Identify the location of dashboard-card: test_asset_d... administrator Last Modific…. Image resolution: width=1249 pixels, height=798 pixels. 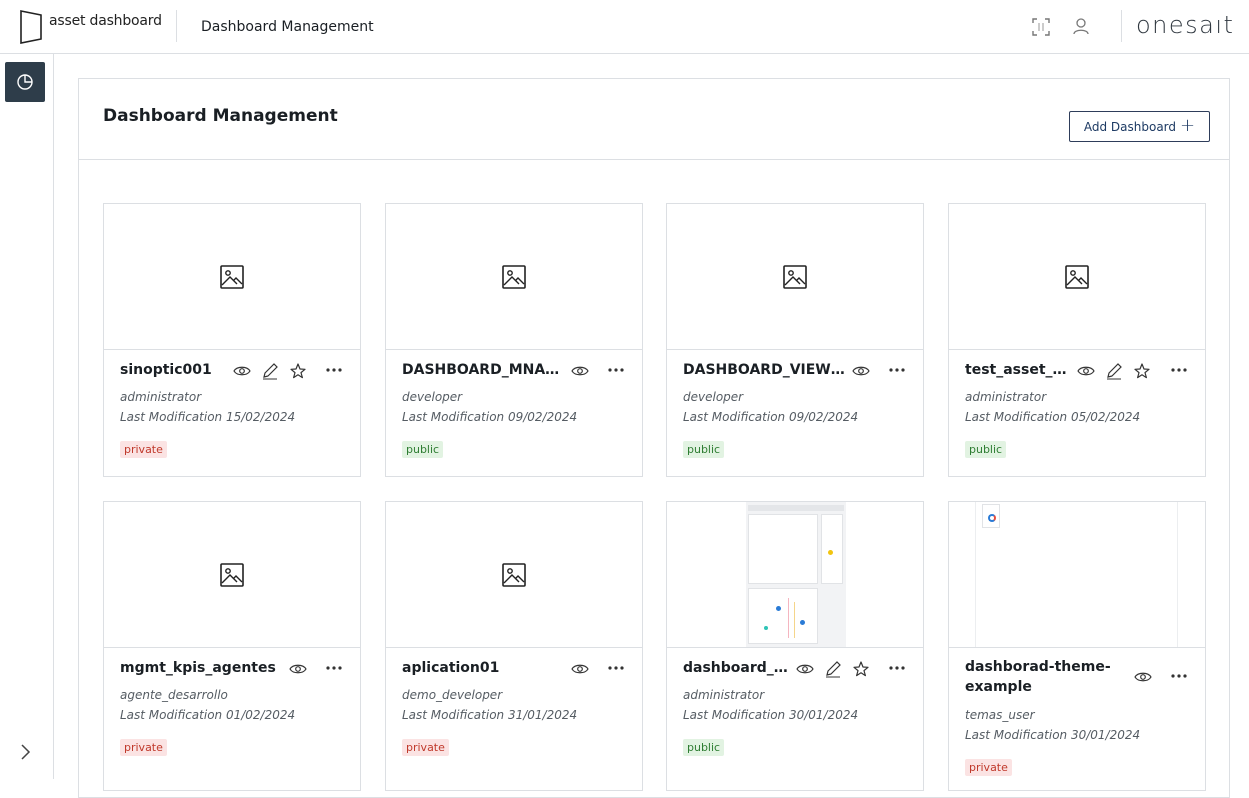
(1077, 340).